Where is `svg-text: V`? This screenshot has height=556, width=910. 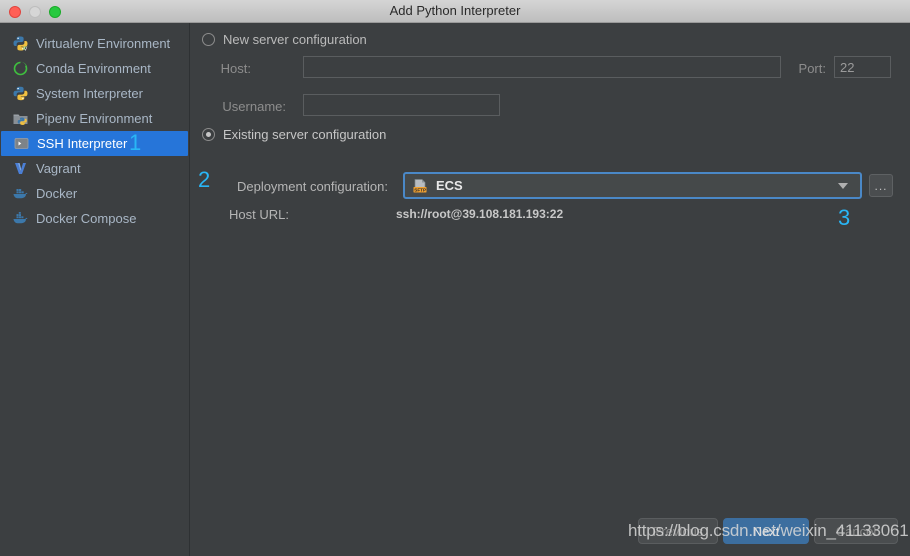 svg-text: V is located at coordinates (26, 49).